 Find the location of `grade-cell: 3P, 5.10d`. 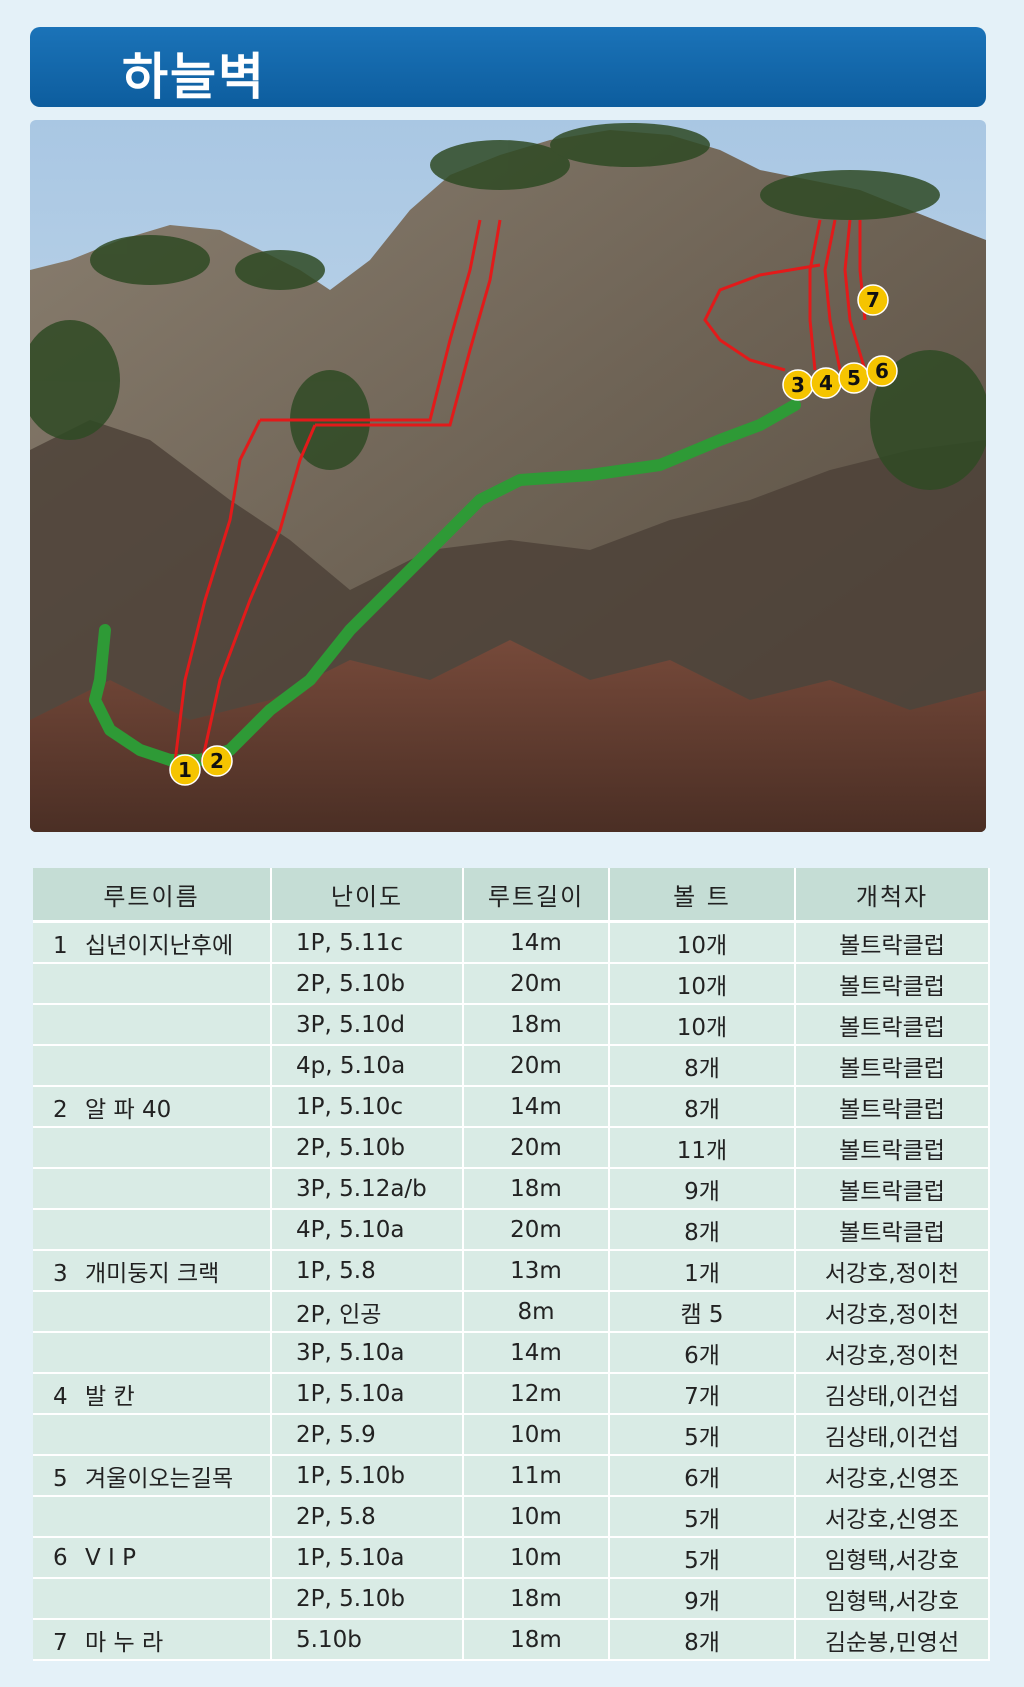

grade-cell: 3P, 5.10d is located at coordinates (367, 1025).